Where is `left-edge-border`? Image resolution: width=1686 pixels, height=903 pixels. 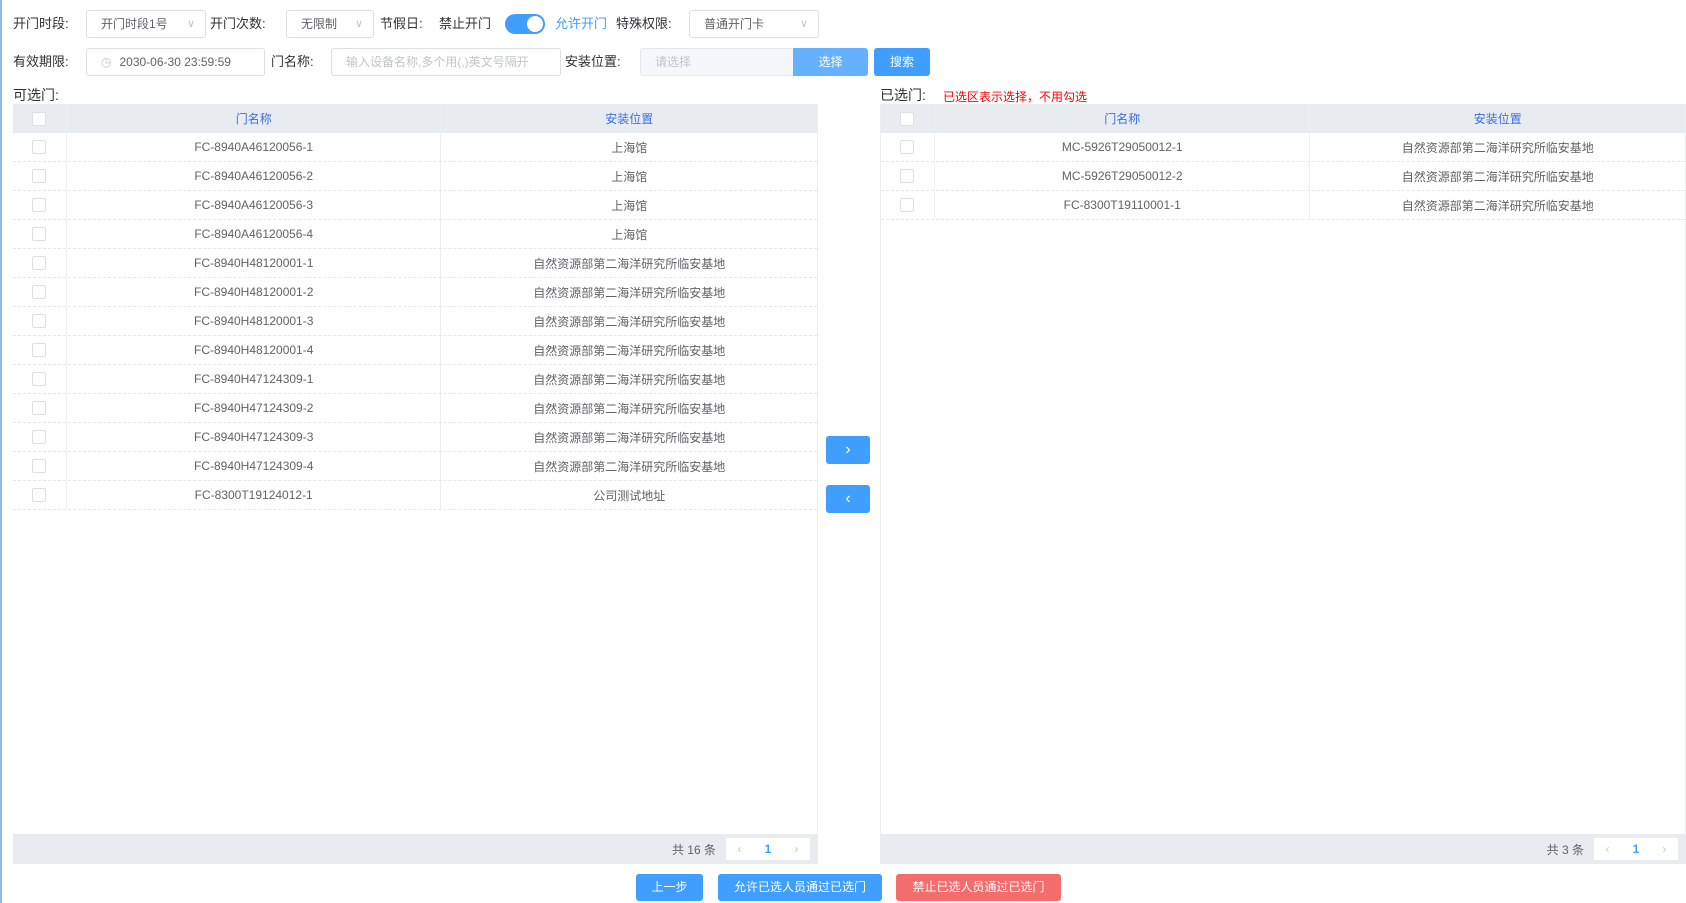
left-edge-border is located at coordinates (1, 451).